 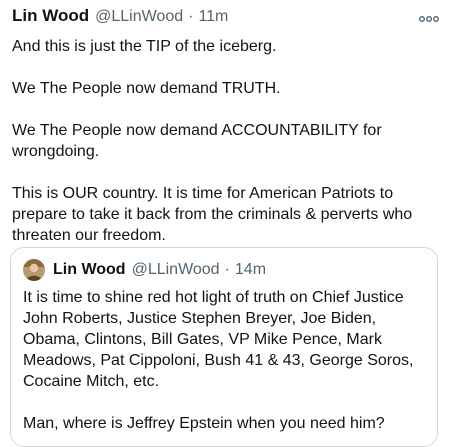 I want to click on avatar-image, so click(x=34, y=270).